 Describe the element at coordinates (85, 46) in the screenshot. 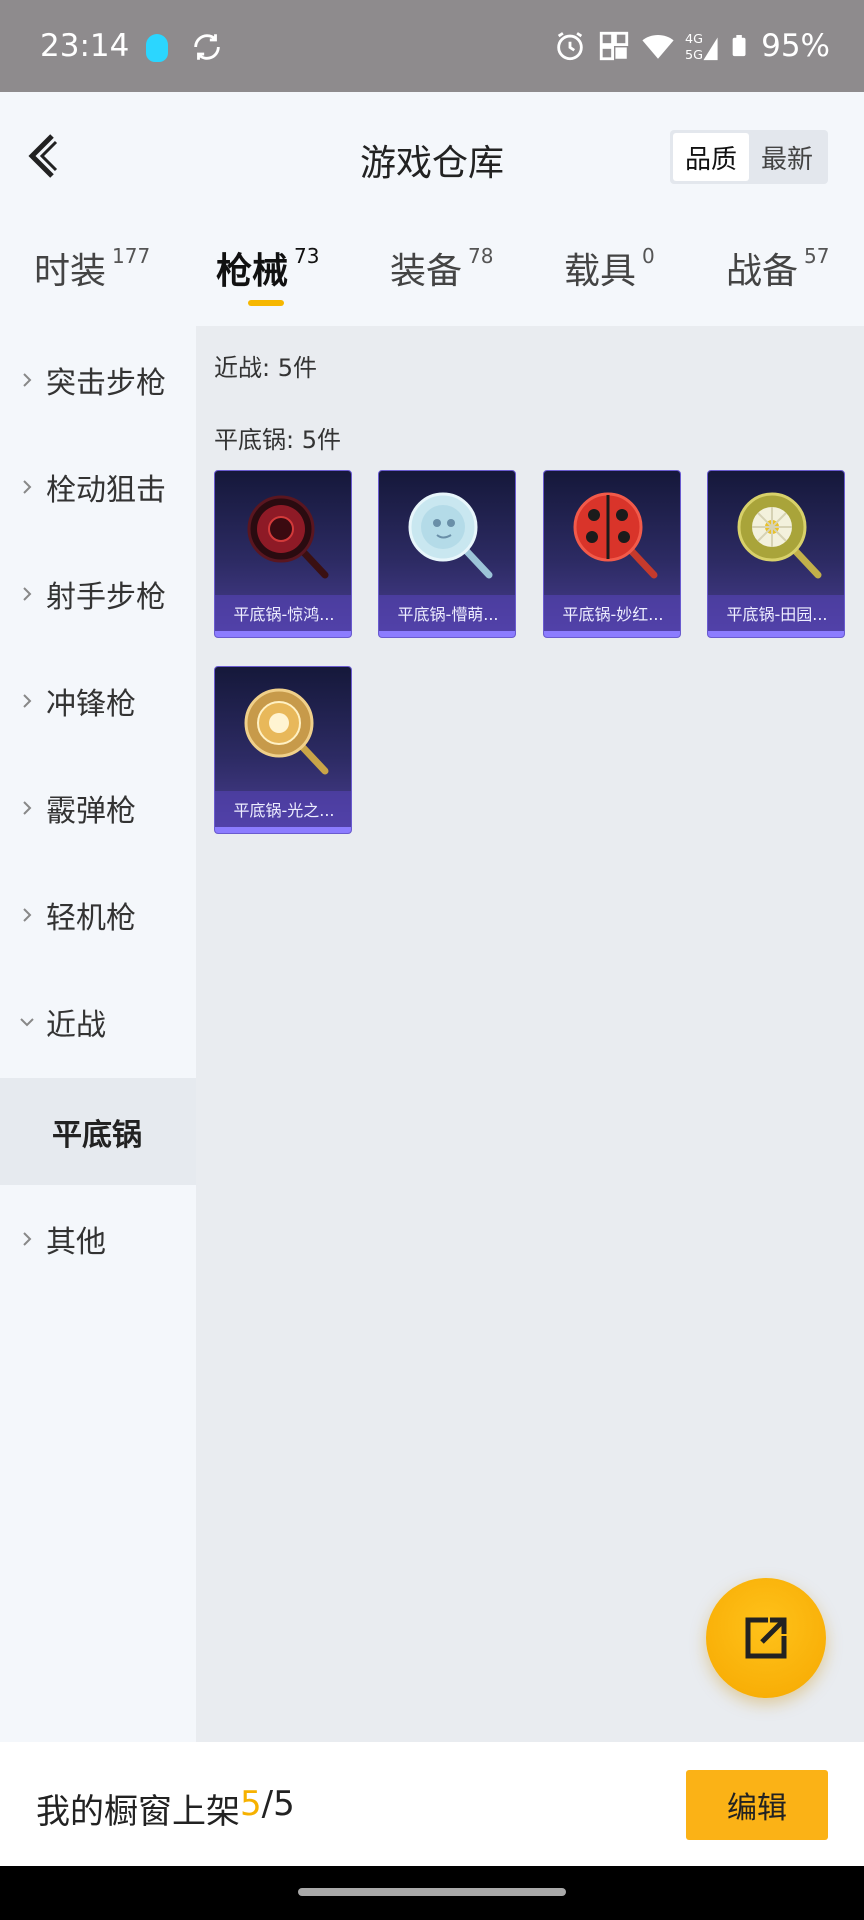

I see `status-time: 23:14` at that location.